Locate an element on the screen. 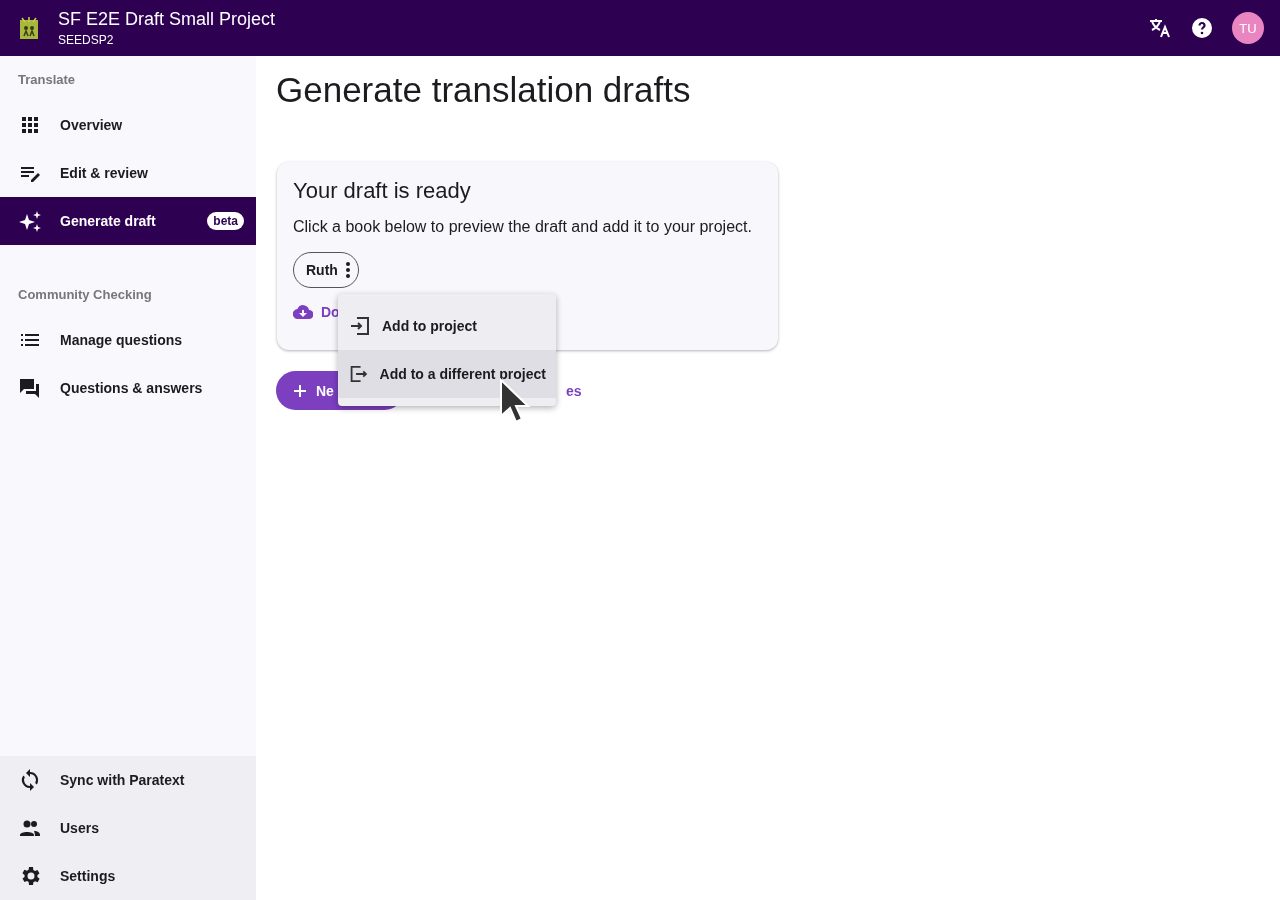 Image resolution: width=1280 pixels, height=900 pixels. card-title: Your draft is ready is located at coordinates (382, 191).